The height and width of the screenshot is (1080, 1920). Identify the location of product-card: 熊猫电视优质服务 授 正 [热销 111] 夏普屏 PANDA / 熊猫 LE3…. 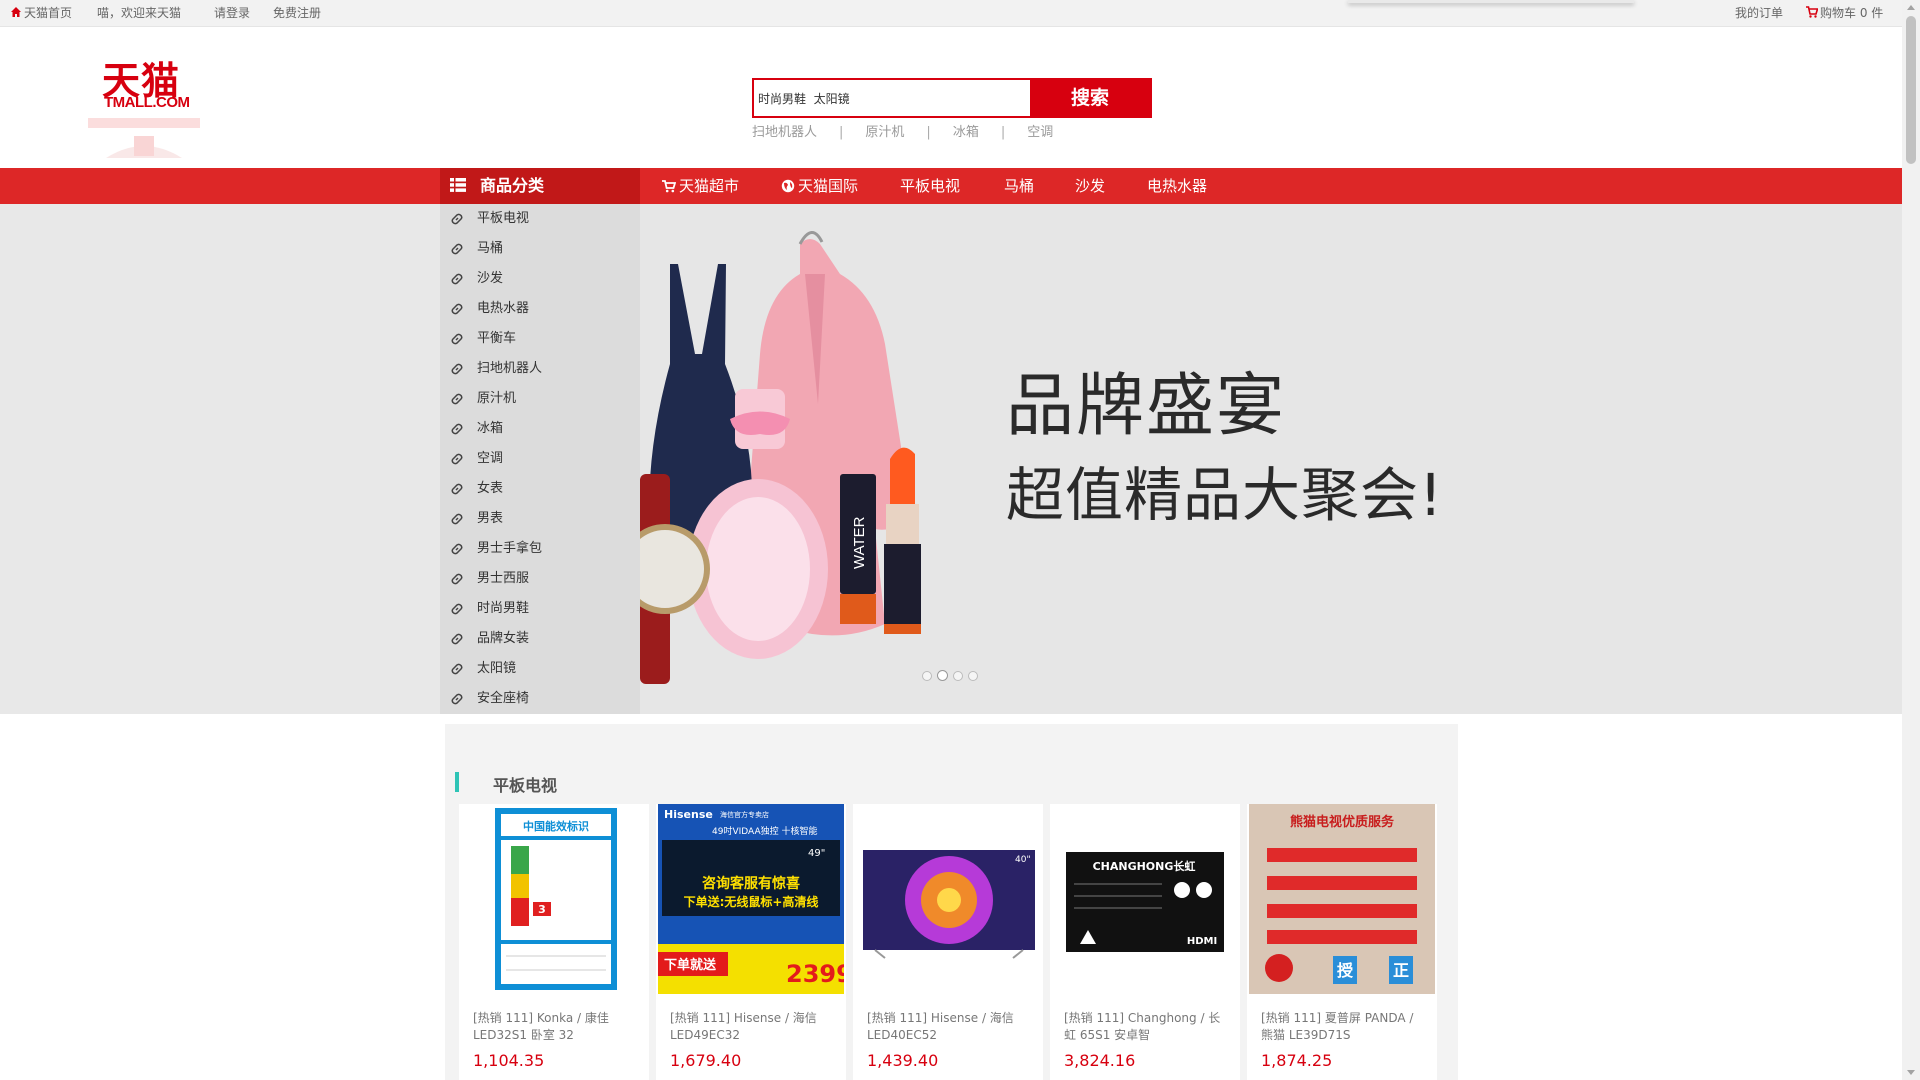
(1342, 942).